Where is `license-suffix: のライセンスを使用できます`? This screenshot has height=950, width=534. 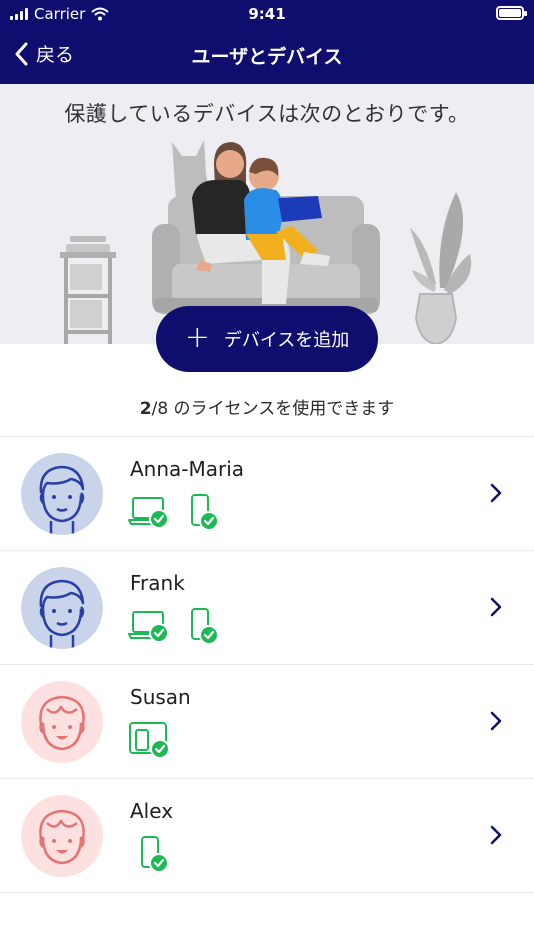
license-suffix: のライセンスを使用できます is located at coordinates (281, 409).